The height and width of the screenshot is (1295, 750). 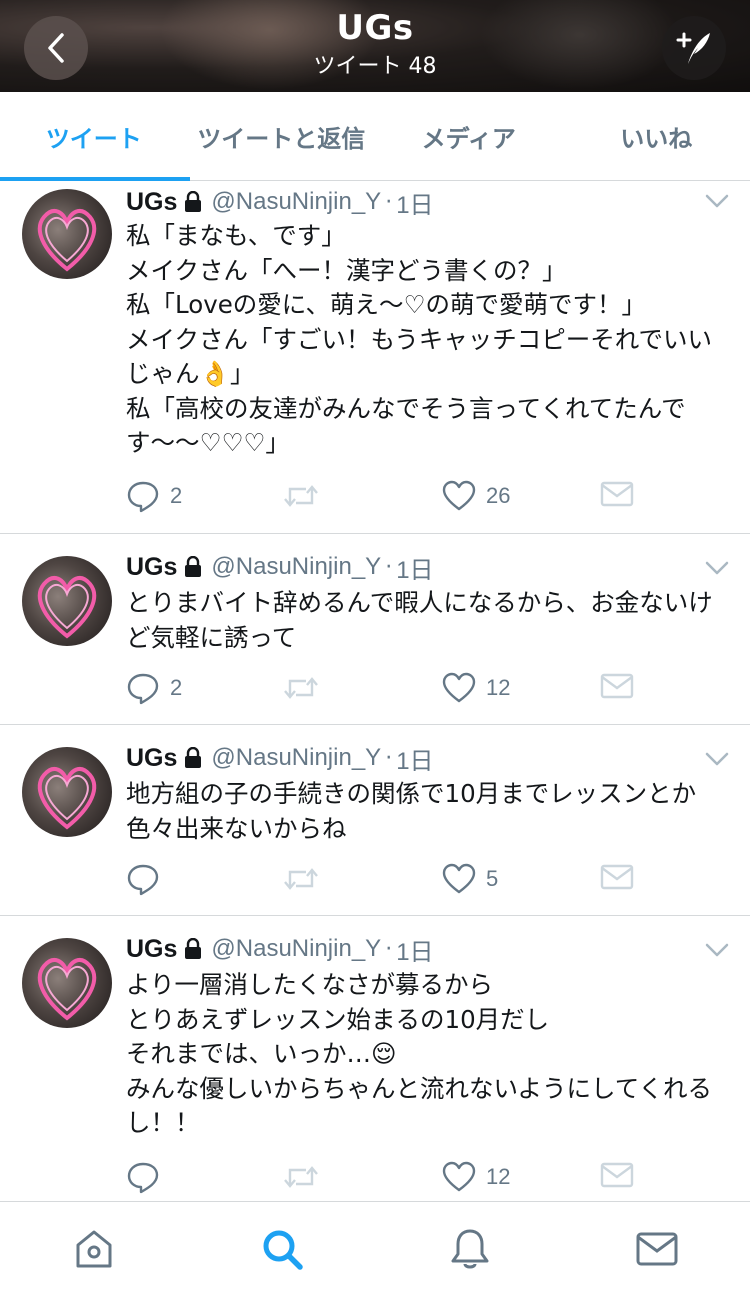 I want to click on tab-label: ツイートと返信, so click(x=281, y=138).